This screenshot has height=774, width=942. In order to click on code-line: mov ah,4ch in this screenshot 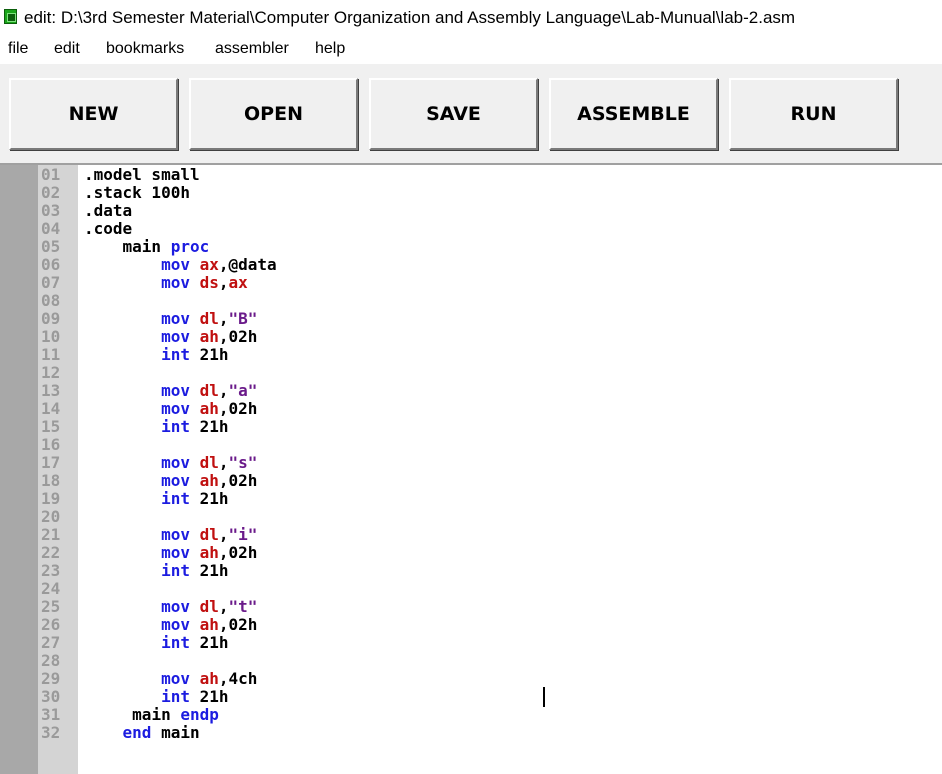, I will do `click(170, 679)`.